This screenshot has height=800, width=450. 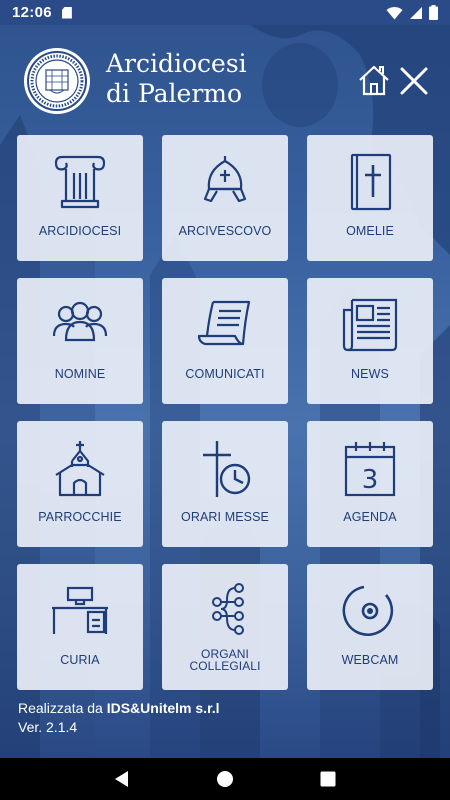 I want to click on home-circle-icon, so click(x=224, y=779).